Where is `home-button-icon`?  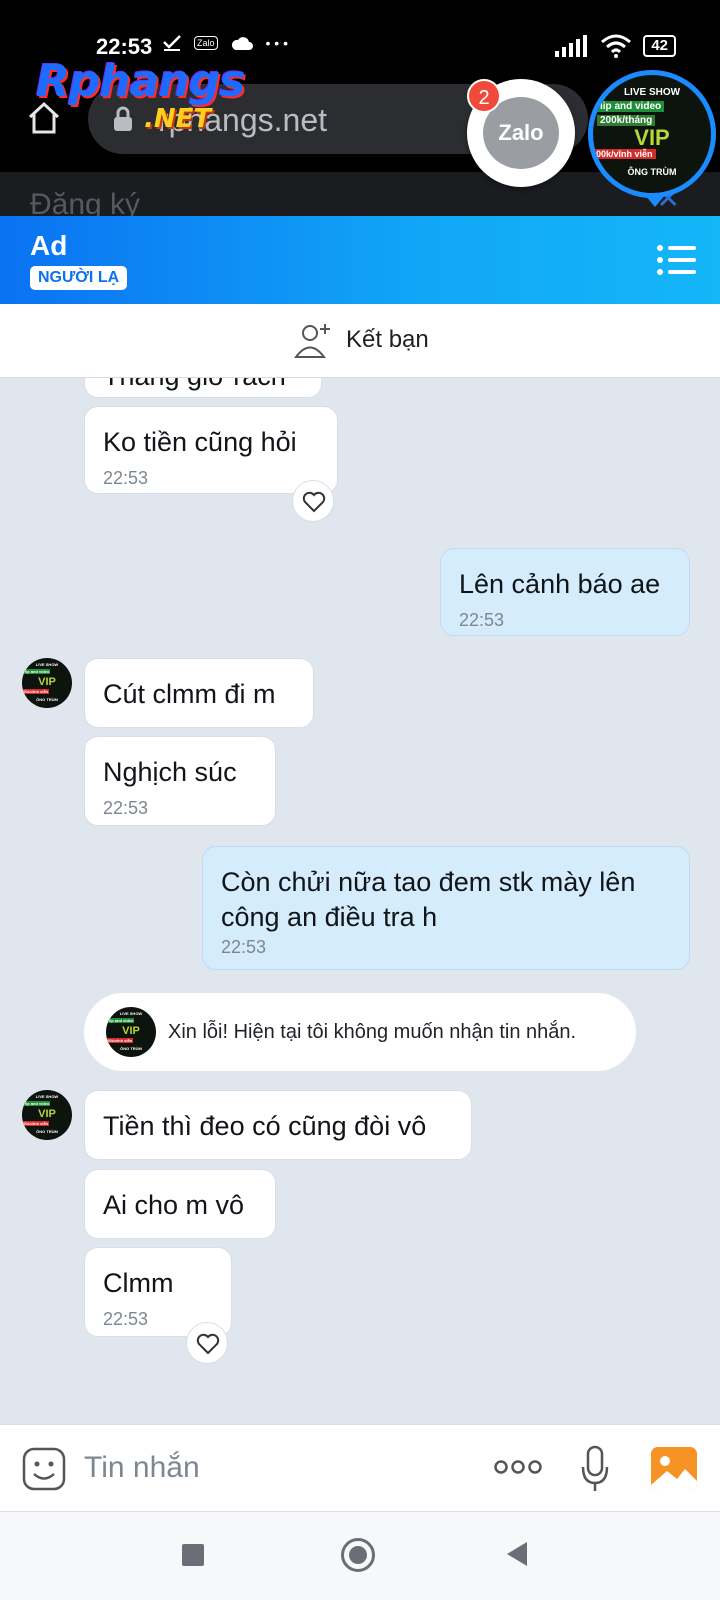 home-button-icon is located at coordinates (358, 1555).